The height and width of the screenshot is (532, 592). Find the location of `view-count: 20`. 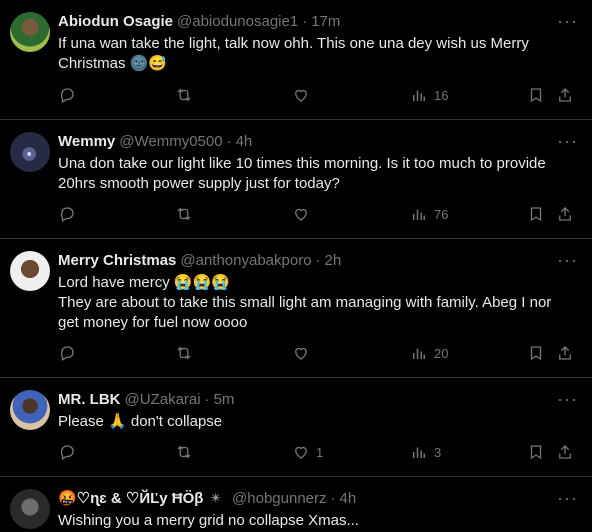

view-count: 20 is located at coordinates (441, 353).